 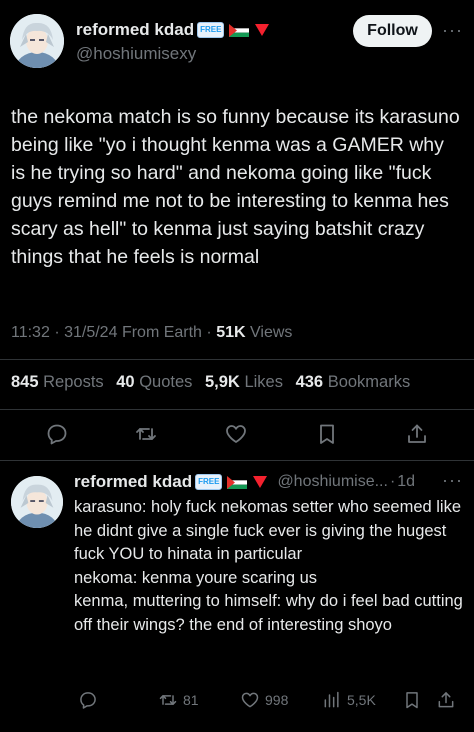 I want to click on stat-label: Reposts, so click(x=73, y=382).